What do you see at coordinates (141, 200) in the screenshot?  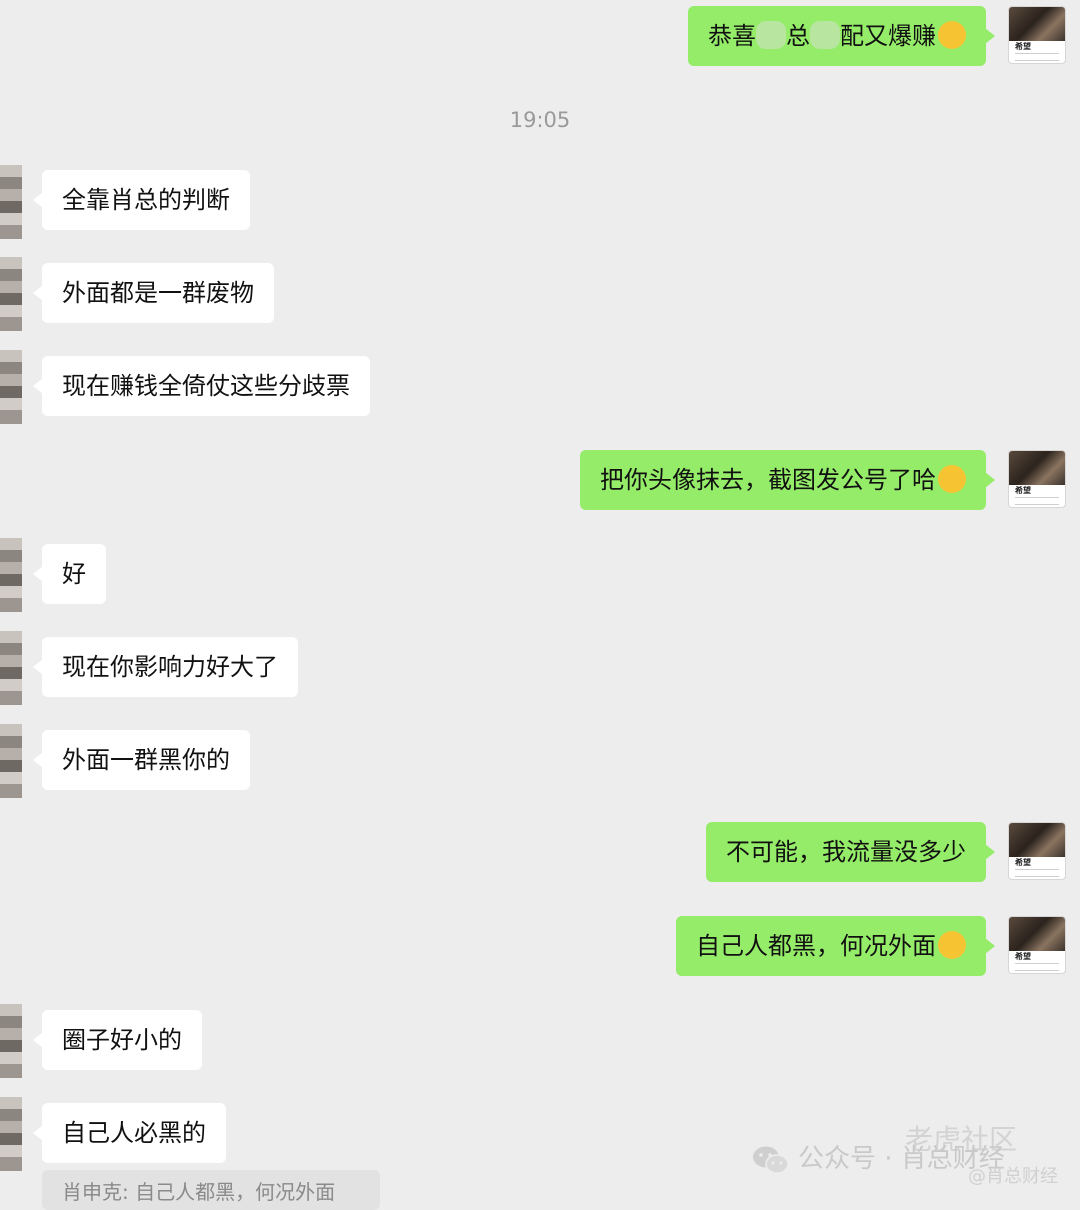 I see `message-bubble: 全靠肖总的判断` at bounding box center [141, 200].